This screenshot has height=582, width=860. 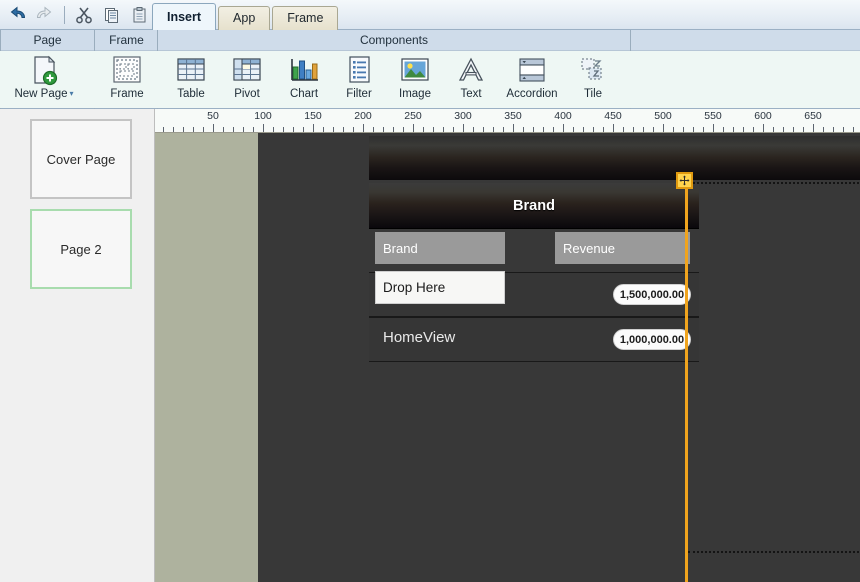 What do you see at coordinates (415, 80) in the screenshot?
I see `ribbon-button-image: Image` at bounding box center [415, 80].